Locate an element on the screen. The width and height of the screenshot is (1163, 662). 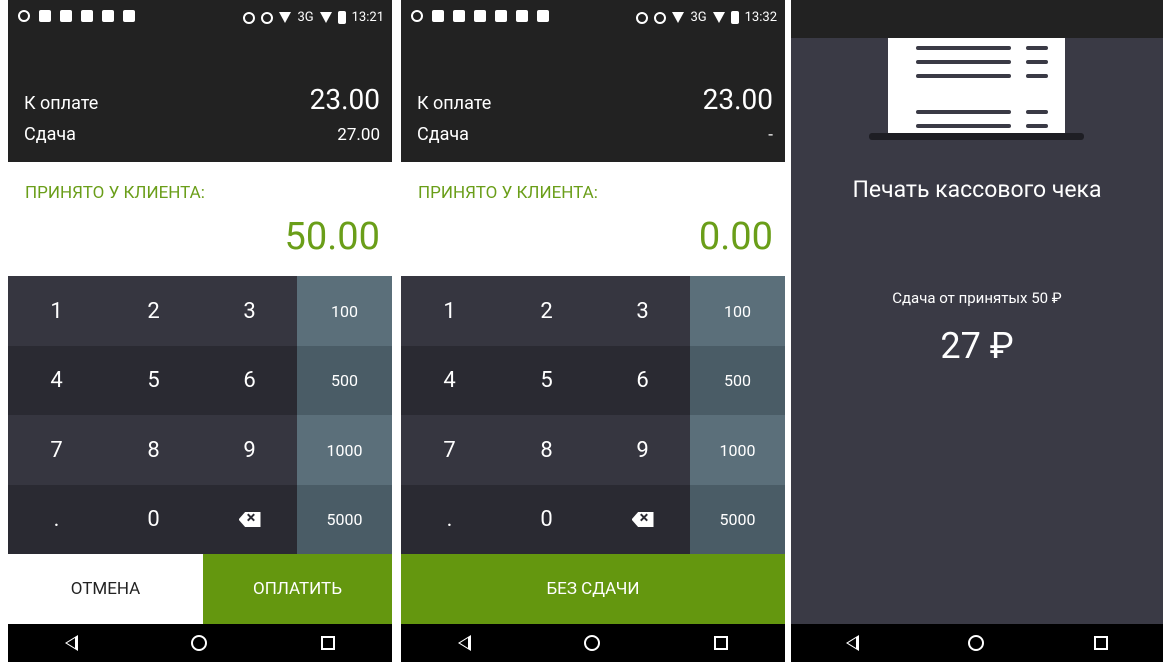
receipt-icon is located at coordinates (976, 89).